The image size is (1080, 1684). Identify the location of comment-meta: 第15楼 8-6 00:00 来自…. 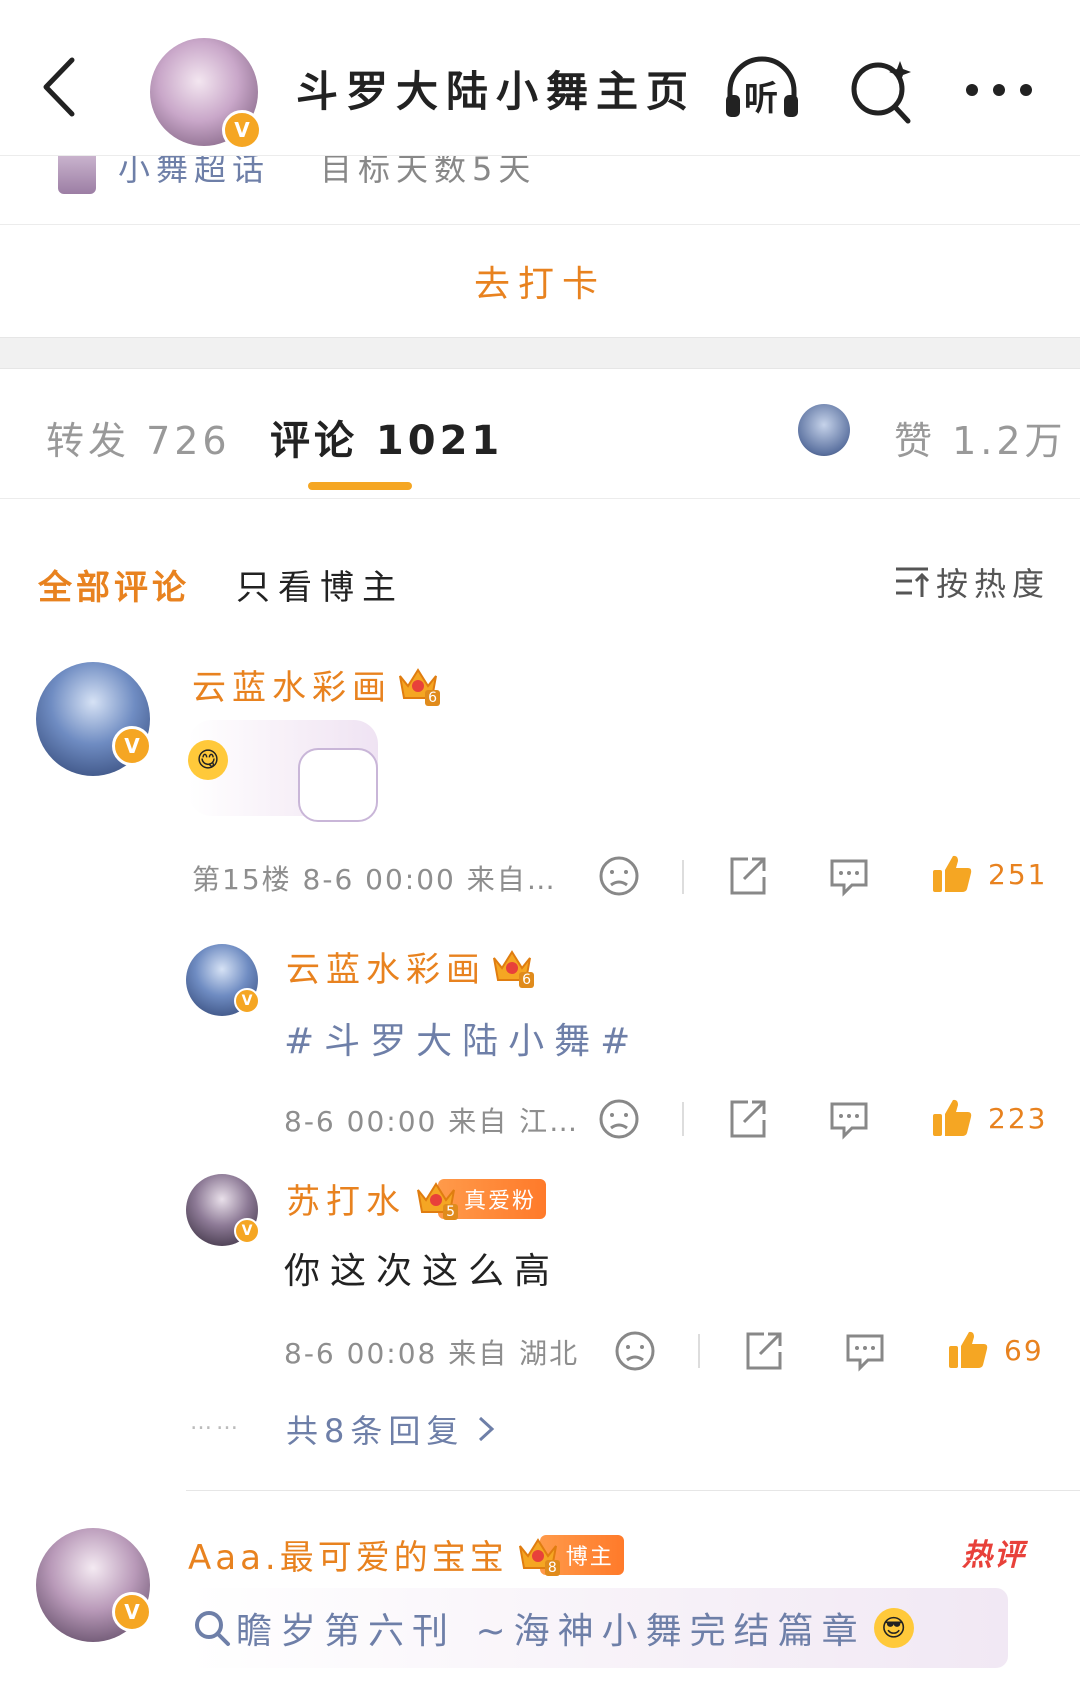
(374, 879).